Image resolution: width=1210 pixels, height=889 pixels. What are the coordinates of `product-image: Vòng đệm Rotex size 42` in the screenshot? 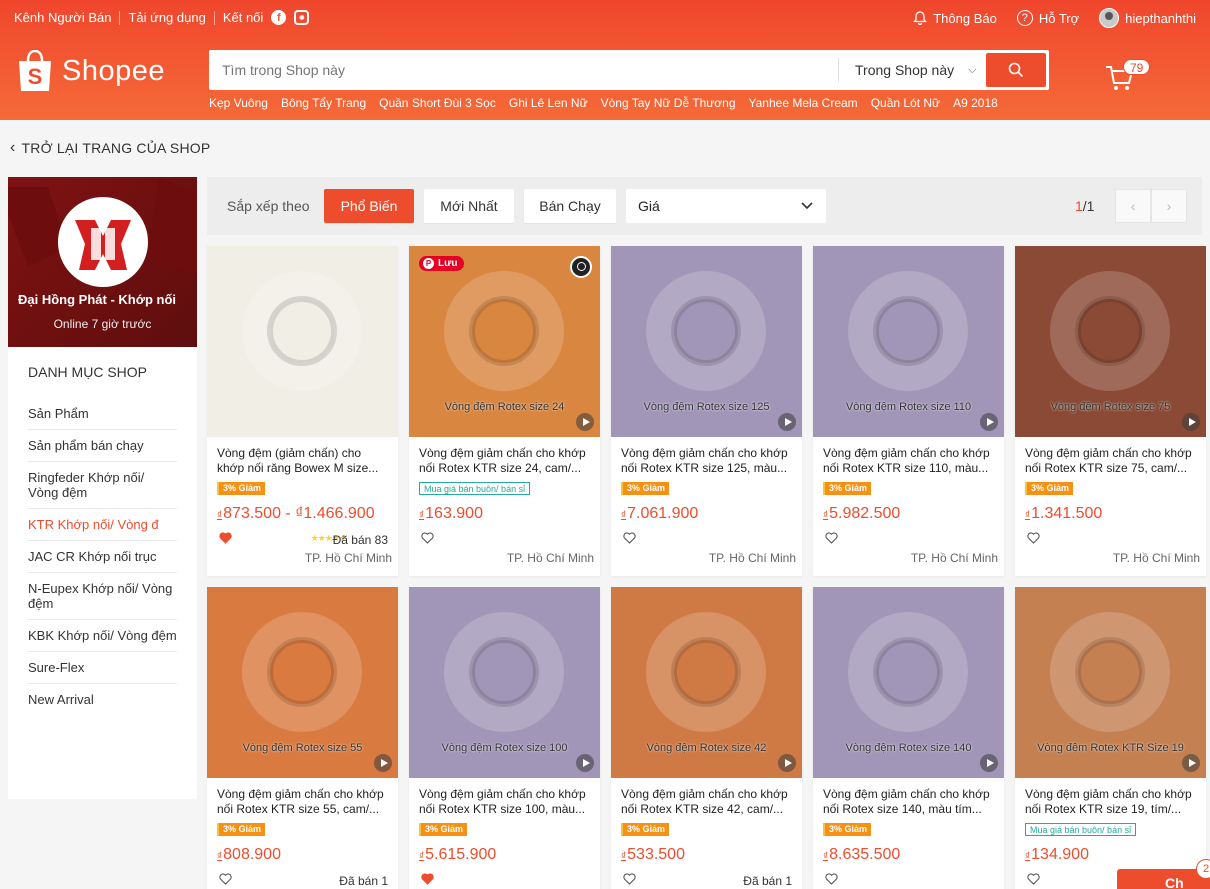 It's located at (706, 682).